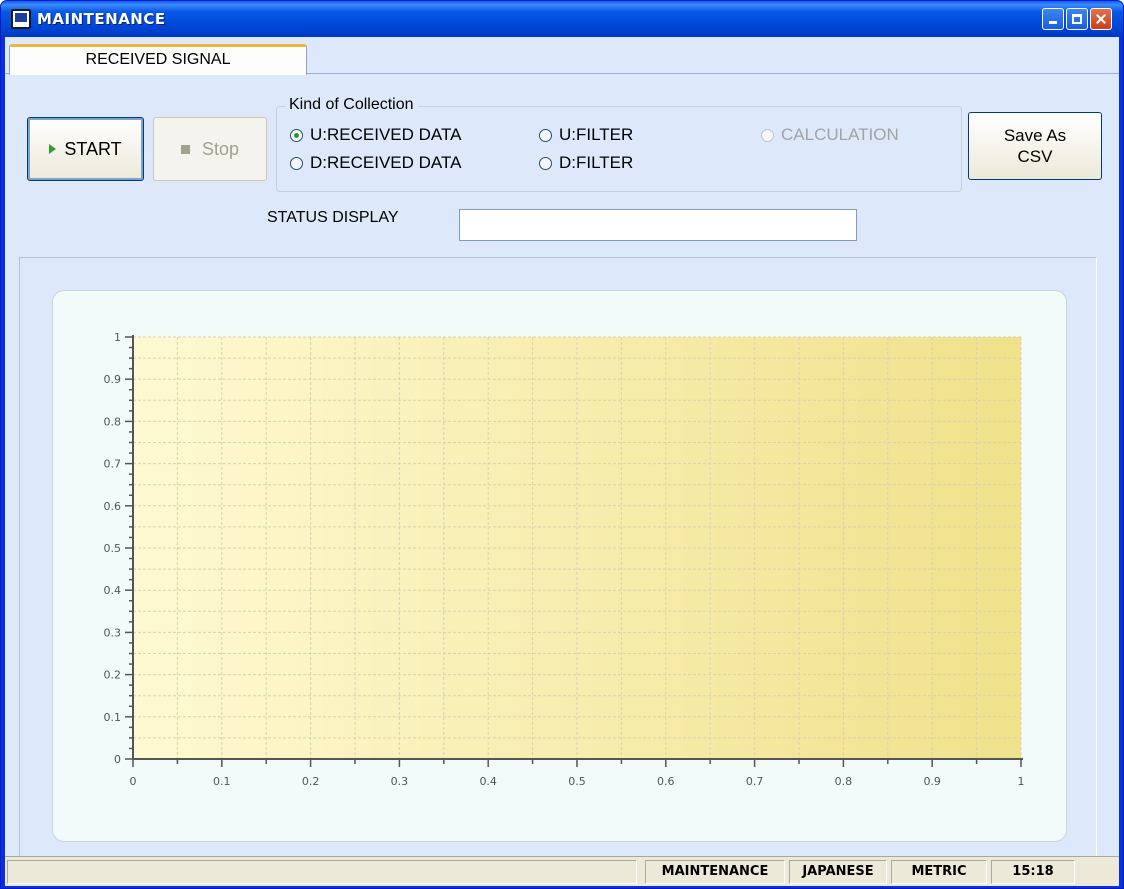 This screenshot has width=1124, height=889. Describe the element at coordinates (113, 675) in the screenshot. I see `y-tick-label: 0.2` at that location.